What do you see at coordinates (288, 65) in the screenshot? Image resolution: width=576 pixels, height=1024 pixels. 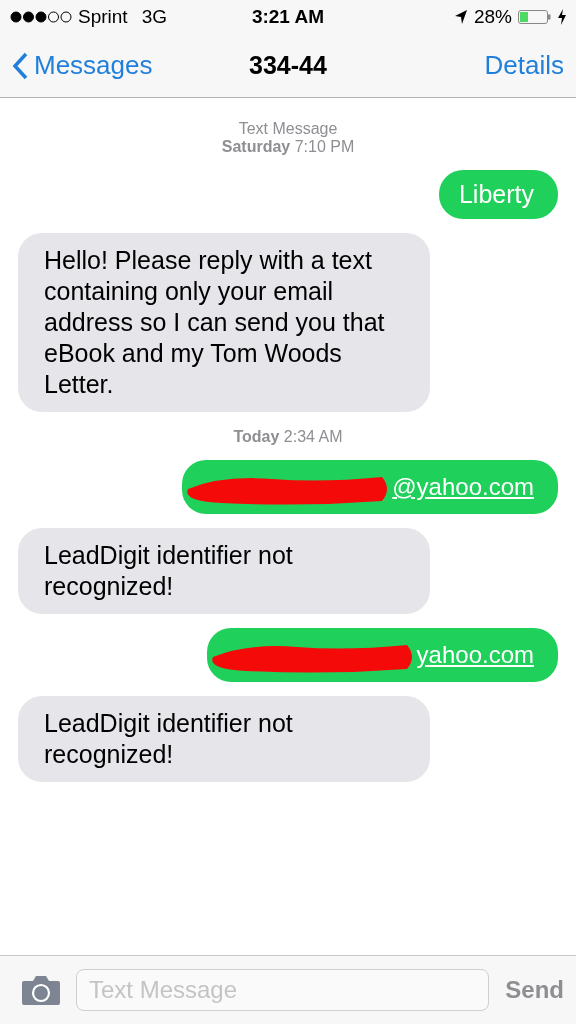 I see `conversation-title: 334-44` at bounding box center [288, 65].